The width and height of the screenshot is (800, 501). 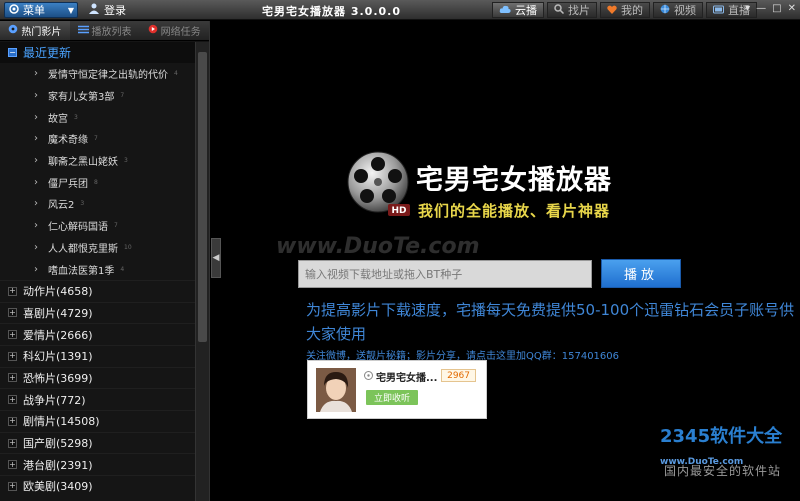 What do you see at coordinates (770, 8) in the screenshot?
I see `window-controls: ▾ — □ ✕` at bounding box center [770, 8].